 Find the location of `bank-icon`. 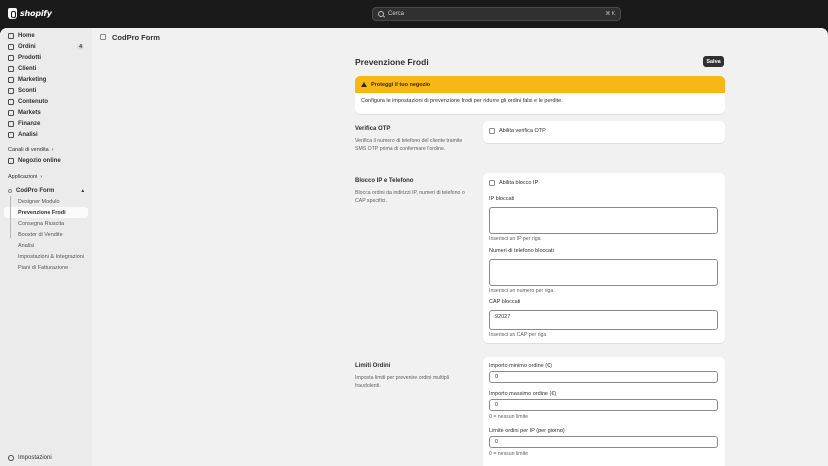

bank-icon is located at coordinates (11, 123).